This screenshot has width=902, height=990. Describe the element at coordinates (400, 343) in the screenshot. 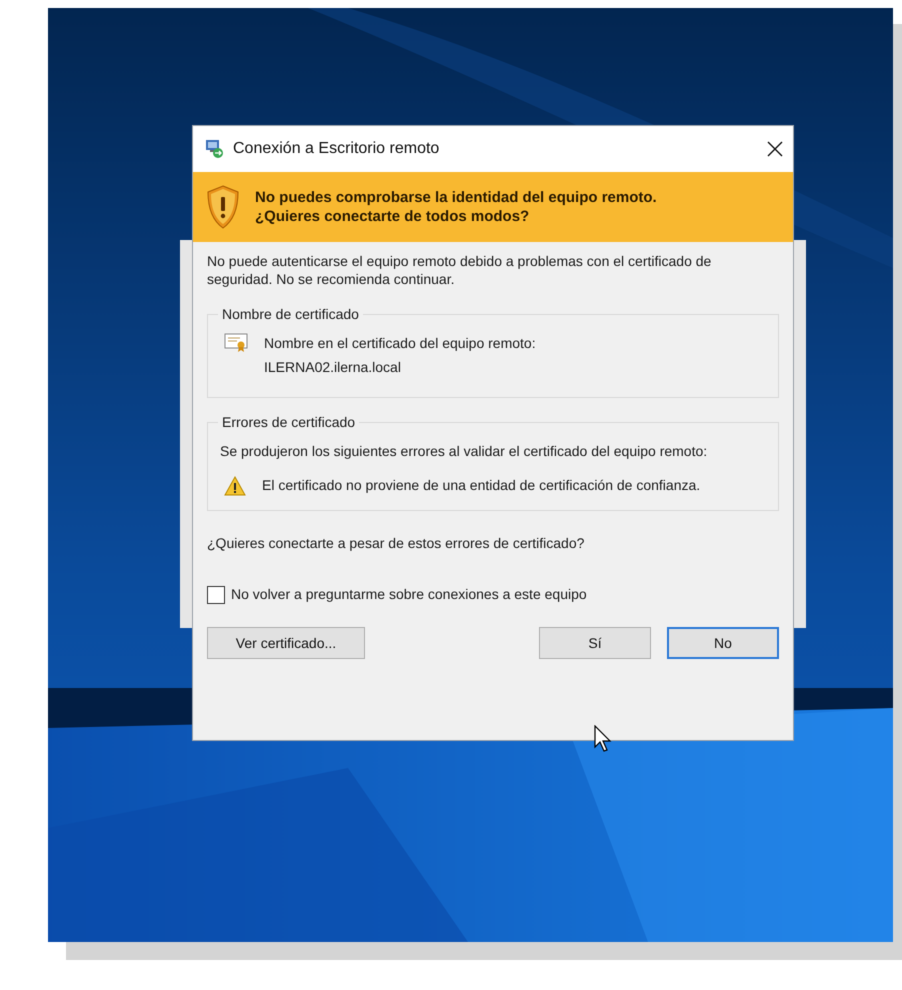

I see `certificate-text: Nombre en el certificado del equipo remoto:` at that location.